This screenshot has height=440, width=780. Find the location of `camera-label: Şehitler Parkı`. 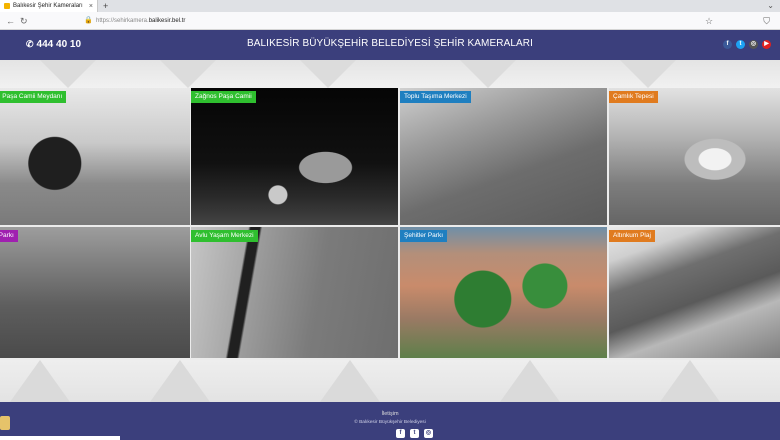

camera-label: Şehitler Parkı is located at coordinates (424, 236).